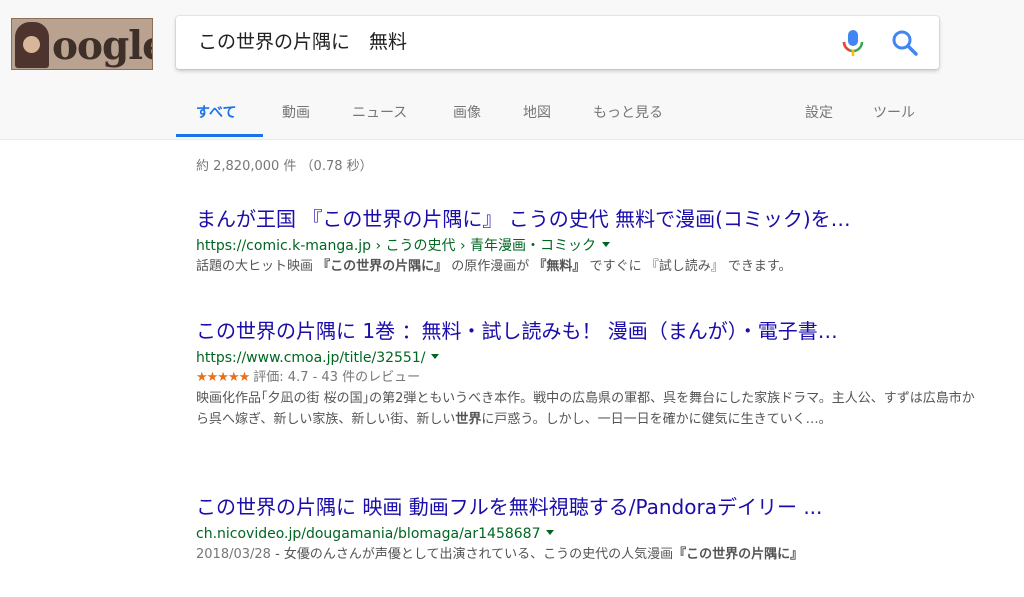 The width and height of the screenshot is (1024, 597). What do you see at coordinates (628, 112) in the screenshot?
I see `tab-more: もっと見る` at bounding box center [628, 112].